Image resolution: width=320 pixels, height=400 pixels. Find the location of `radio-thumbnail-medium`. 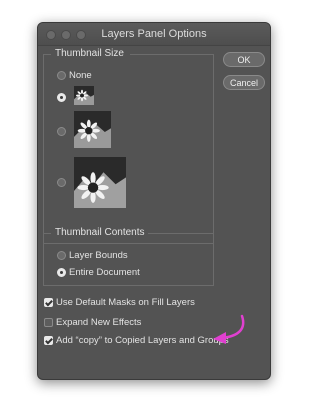

radio-thumbnail-medium is located at coordinates (61, 131).